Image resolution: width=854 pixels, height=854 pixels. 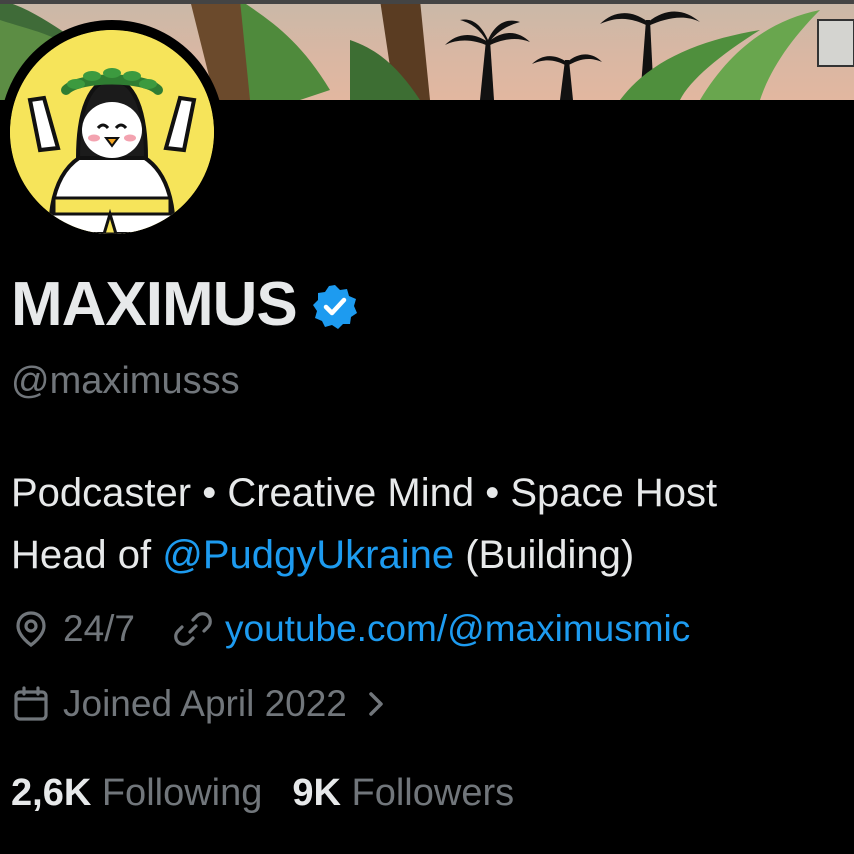 What do you see at coordinates (544, 555) in the screenshot?
I see `bio-line-2-suffix: (Building)` at bounding box center [544, 555].